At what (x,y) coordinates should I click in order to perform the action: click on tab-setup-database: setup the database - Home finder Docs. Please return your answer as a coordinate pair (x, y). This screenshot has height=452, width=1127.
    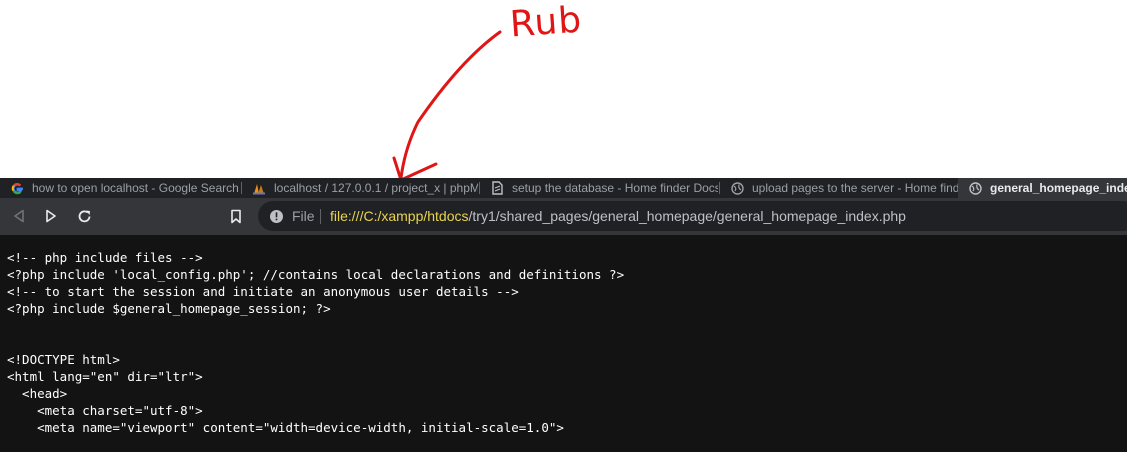
    Looking at the image, I should click on (599, 188).